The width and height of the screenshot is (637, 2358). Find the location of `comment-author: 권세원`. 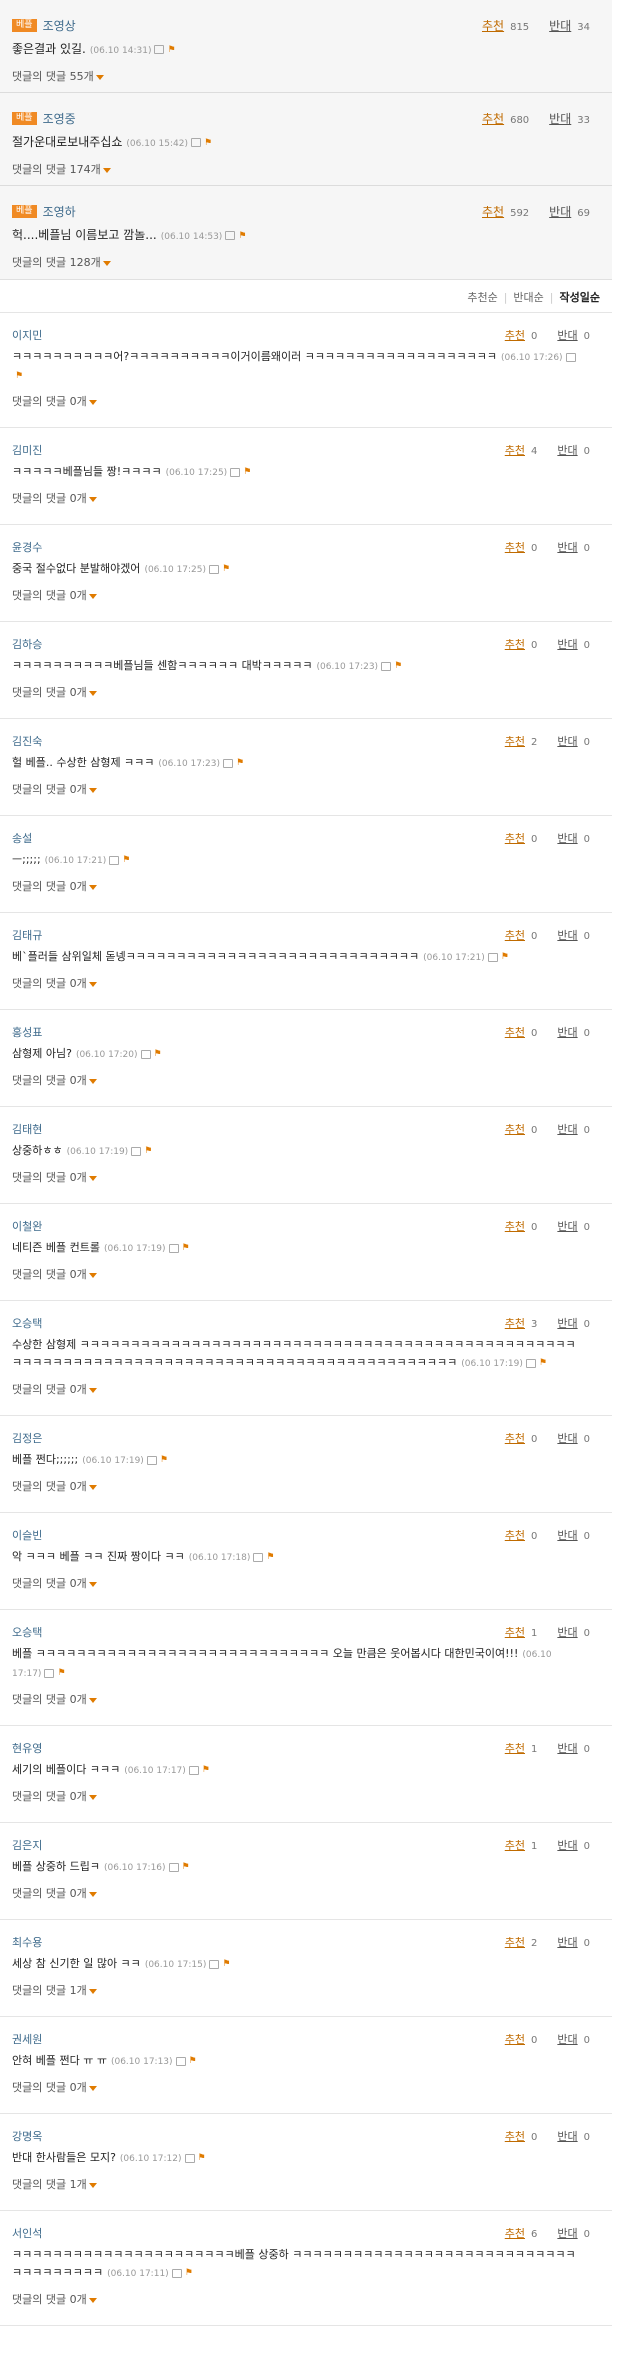

comment-author: 권세원 is located at coordinates (27, 2039).